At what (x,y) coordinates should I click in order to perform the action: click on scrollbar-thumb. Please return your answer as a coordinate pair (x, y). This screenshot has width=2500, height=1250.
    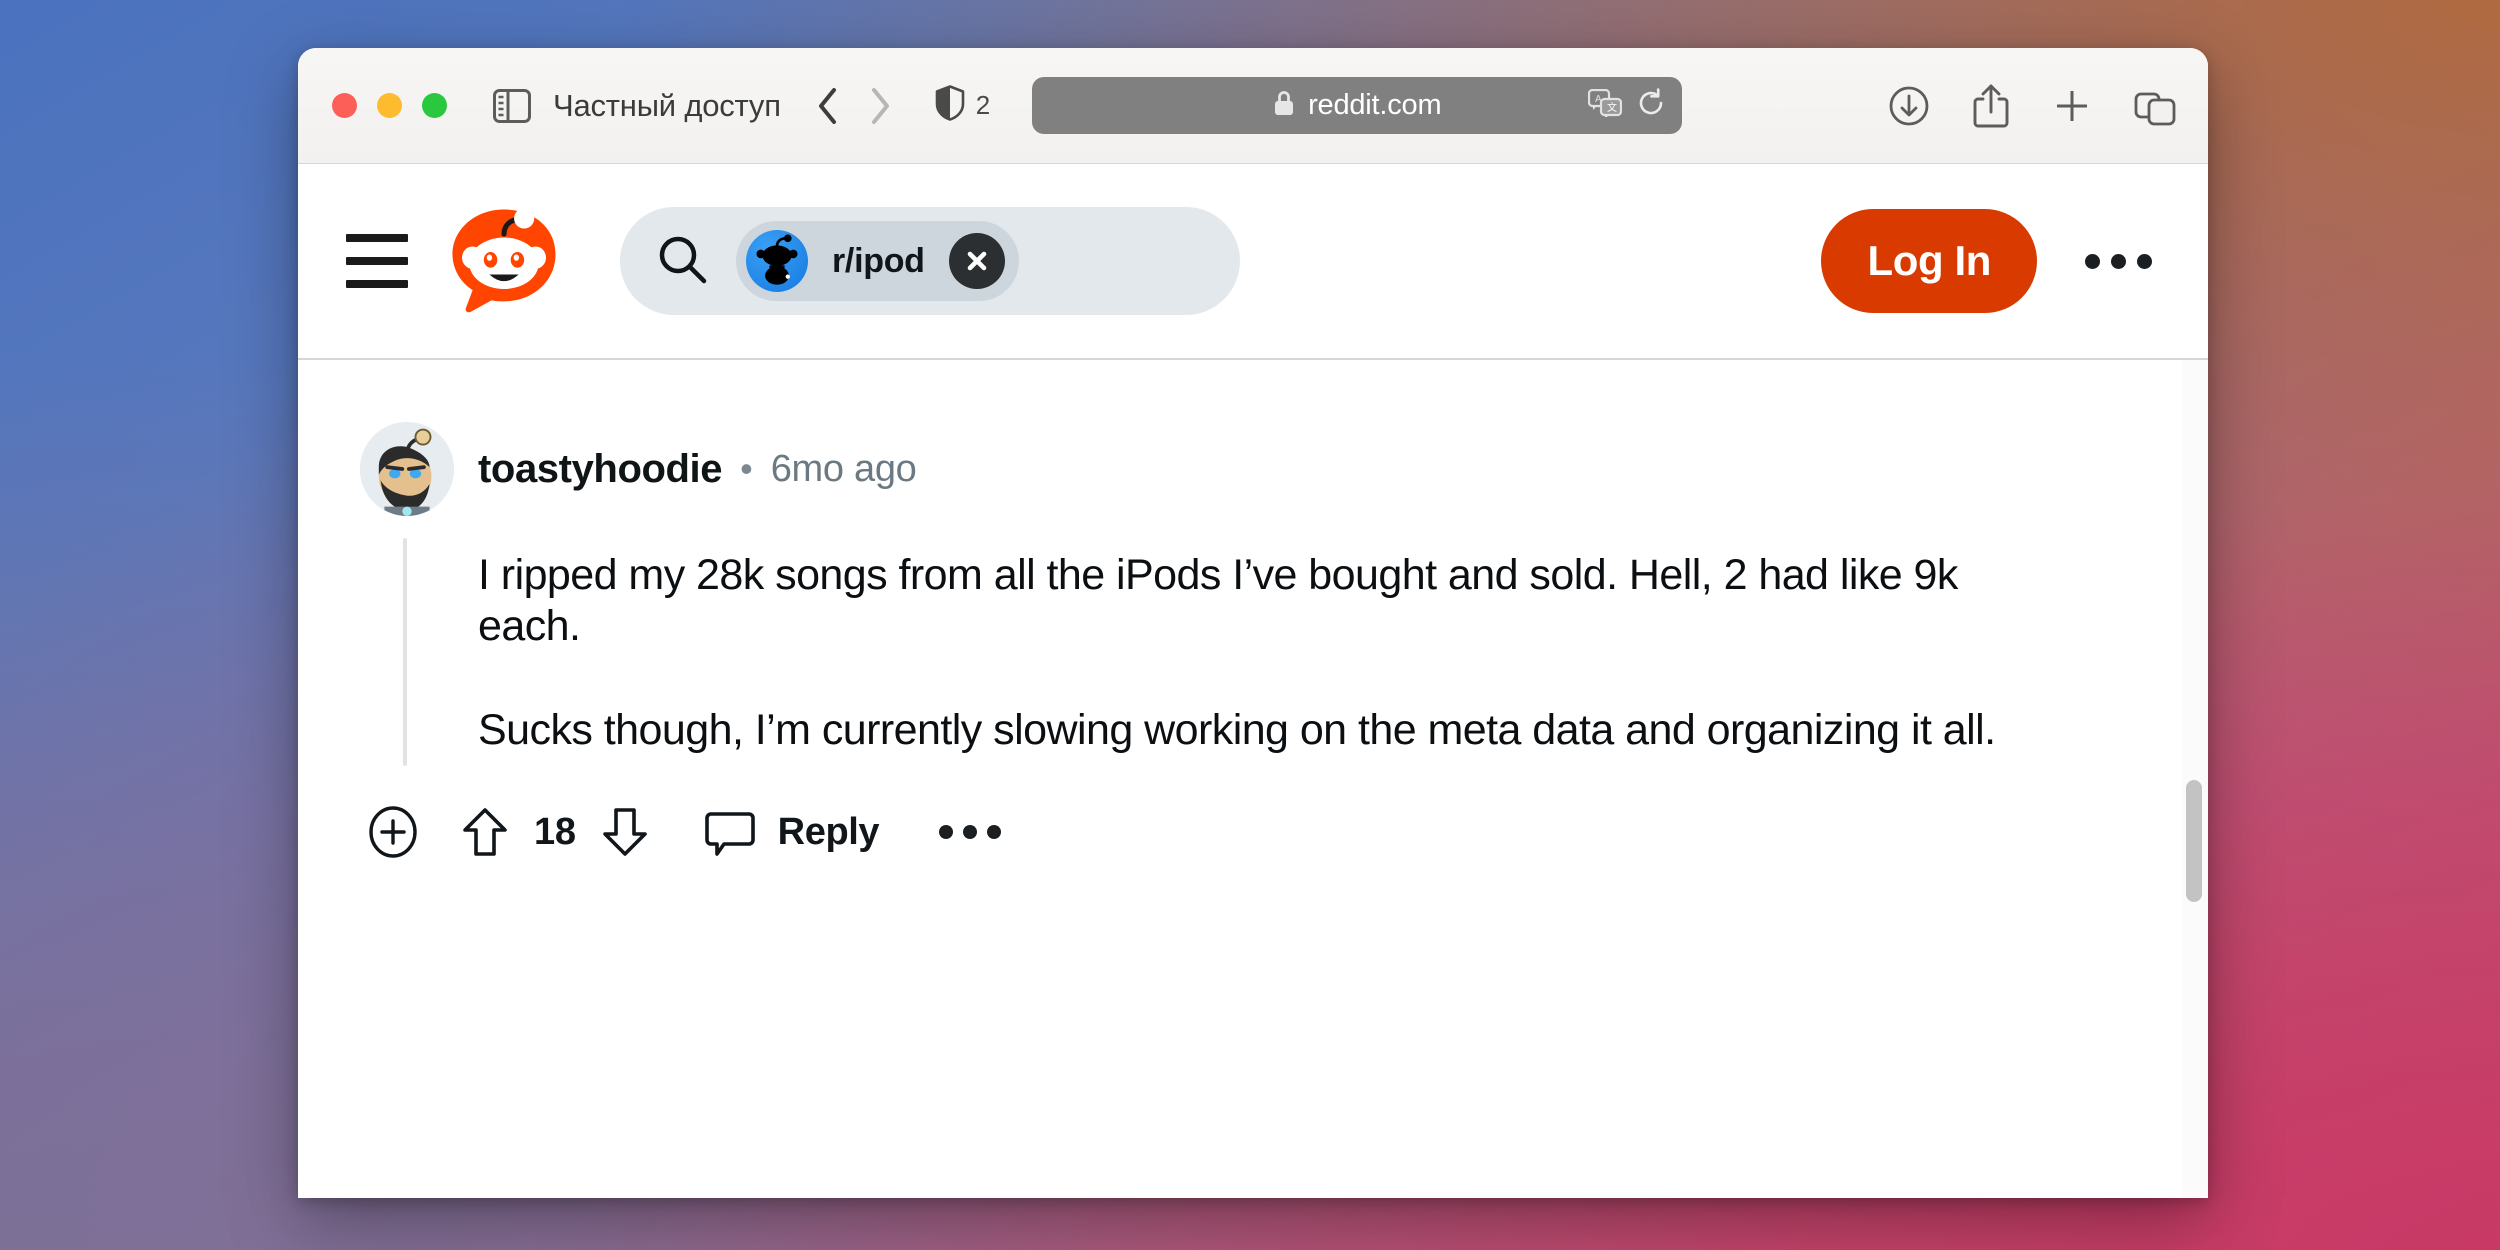
    Looking at the image, I should click on (2194, 841).